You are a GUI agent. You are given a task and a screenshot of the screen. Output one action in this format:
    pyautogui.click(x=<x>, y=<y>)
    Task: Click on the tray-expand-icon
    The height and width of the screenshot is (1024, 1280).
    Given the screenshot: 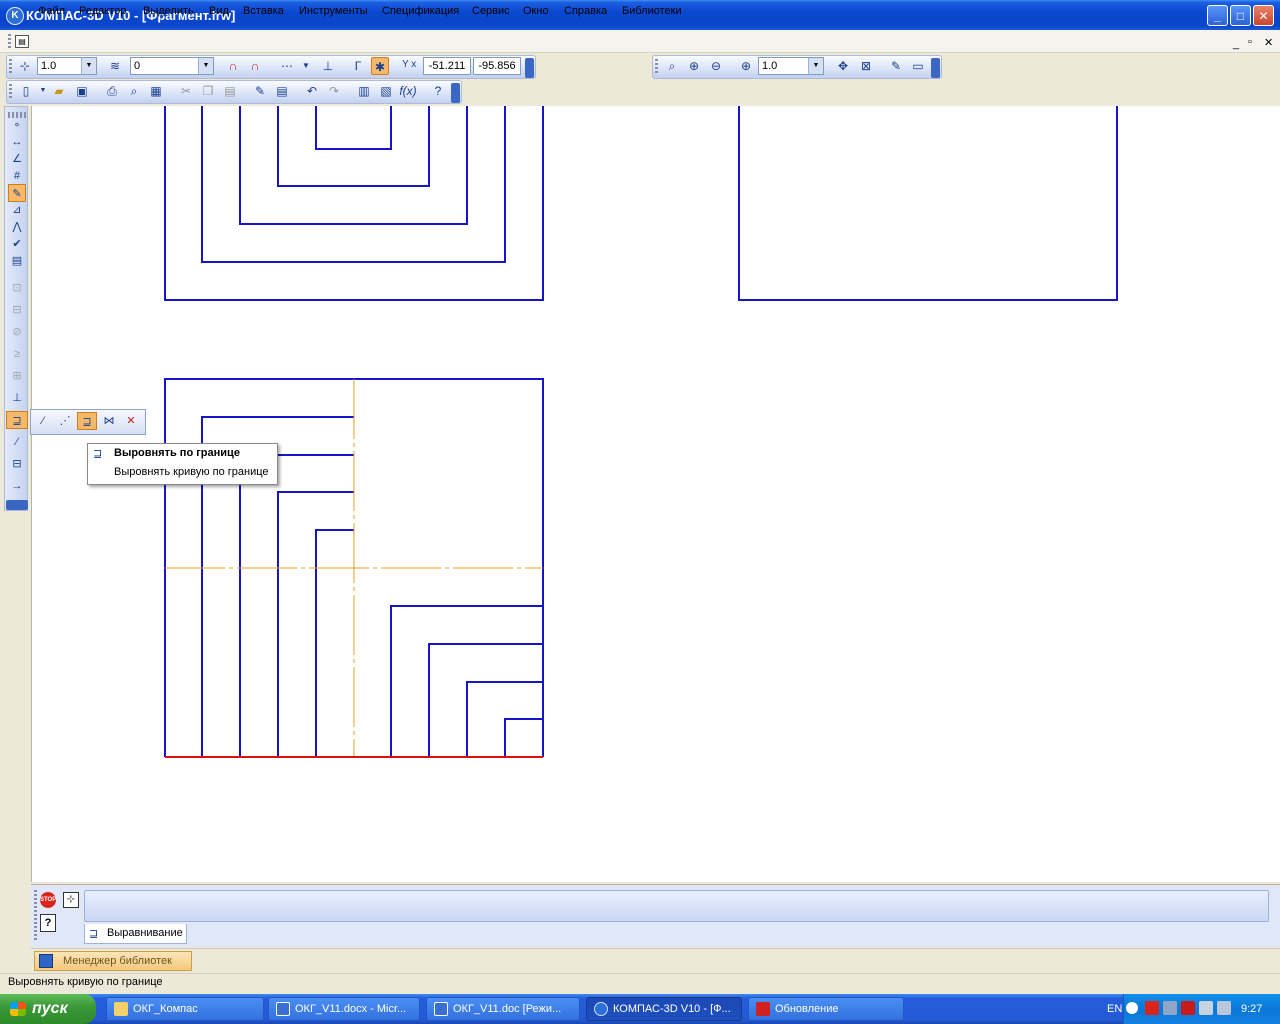 What is the action you would take?
    pyautogui.click(x=1132, y=1008)
    